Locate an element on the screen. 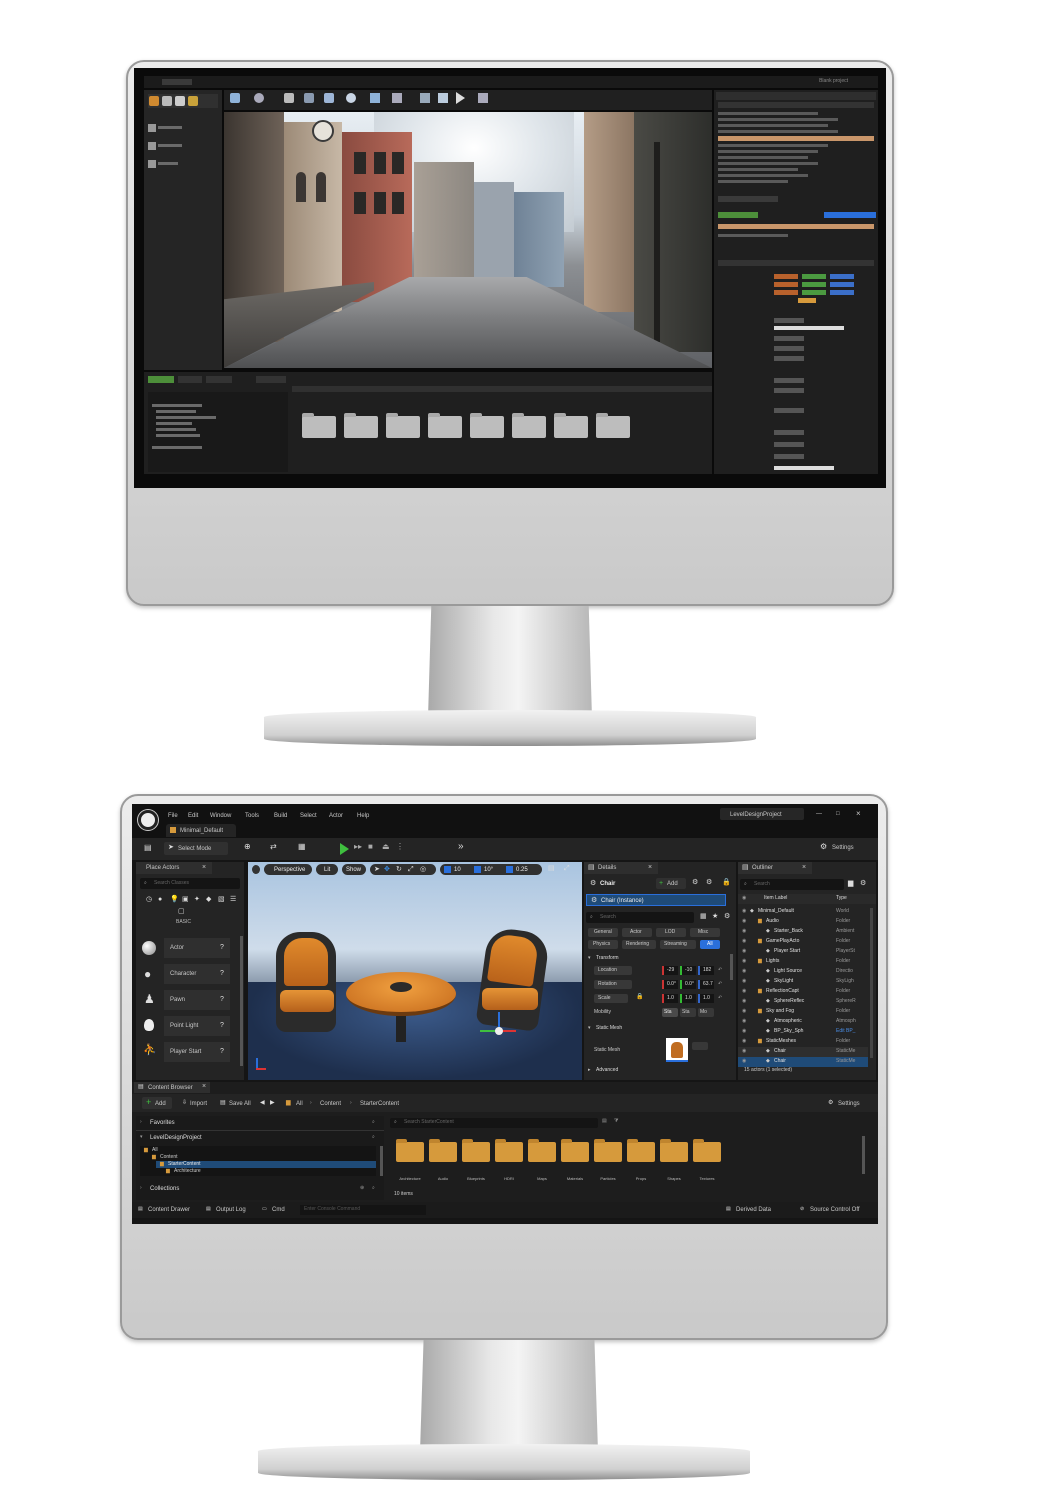 The image size is (1040, 1496). recent-icon: ◷ is located at coordinates (149, 899).